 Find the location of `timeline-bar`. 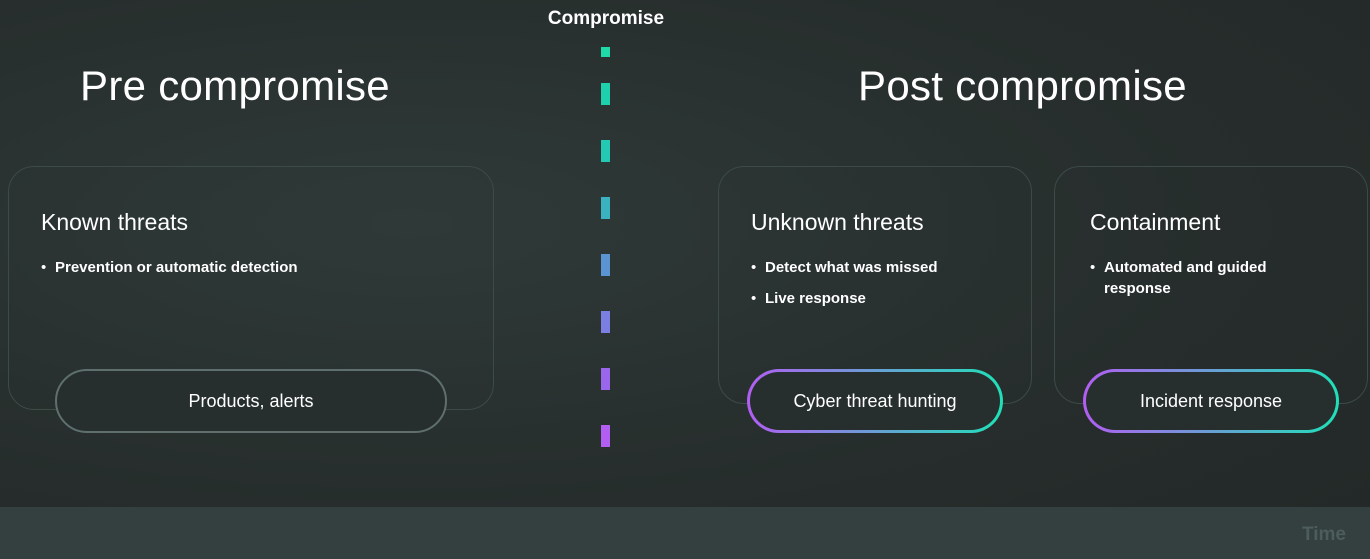

timeline-bar is located at coordinates (685, 533).